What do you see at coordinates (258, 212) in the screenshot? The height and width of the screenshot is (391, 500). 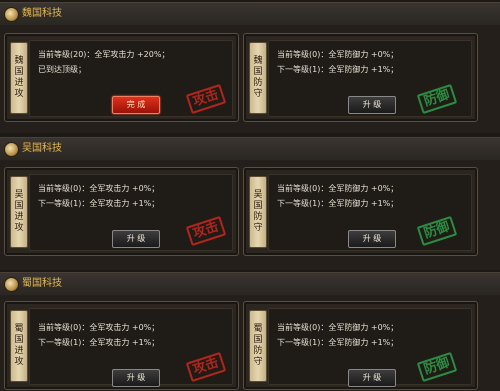 I see `panel-side-label: 吴国防守` at bounding box center [258, 212].